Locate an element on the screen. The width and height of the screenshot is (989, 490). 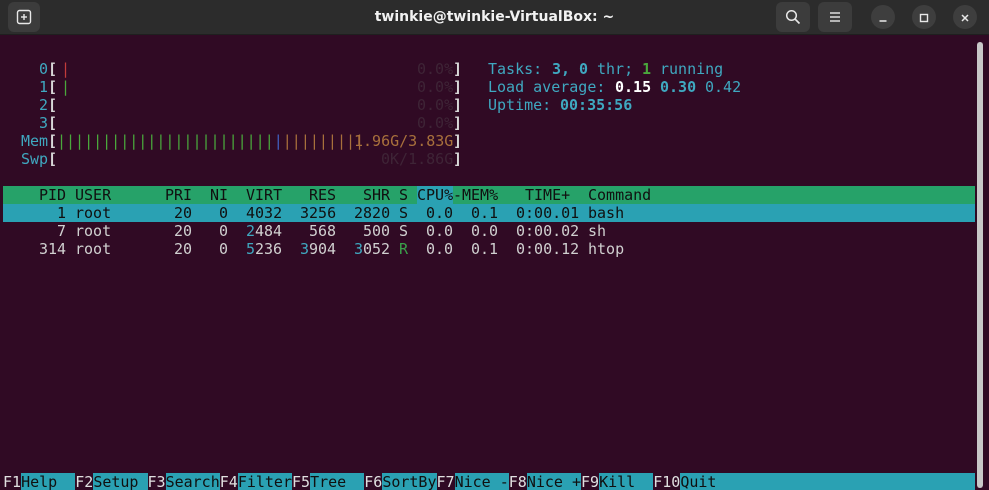
fkey-f9-key: F9 is located at coordinates (590, 481).